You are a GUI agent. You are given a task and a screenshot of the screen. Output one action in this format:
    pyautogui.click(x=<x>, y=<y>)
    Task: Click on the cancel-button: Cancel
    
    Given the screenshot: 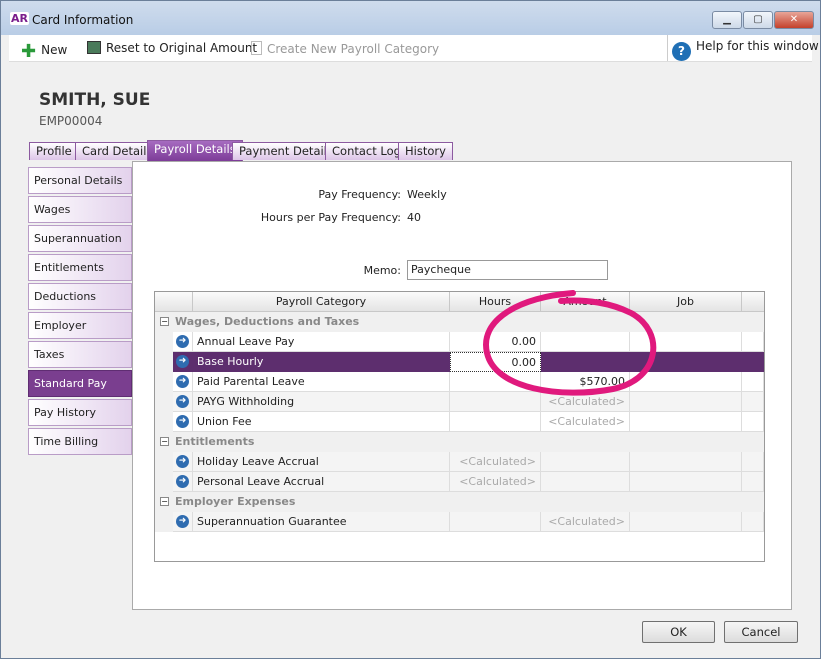 What is the action you would take?
    pyautogui.click(x=761, y=632)
    